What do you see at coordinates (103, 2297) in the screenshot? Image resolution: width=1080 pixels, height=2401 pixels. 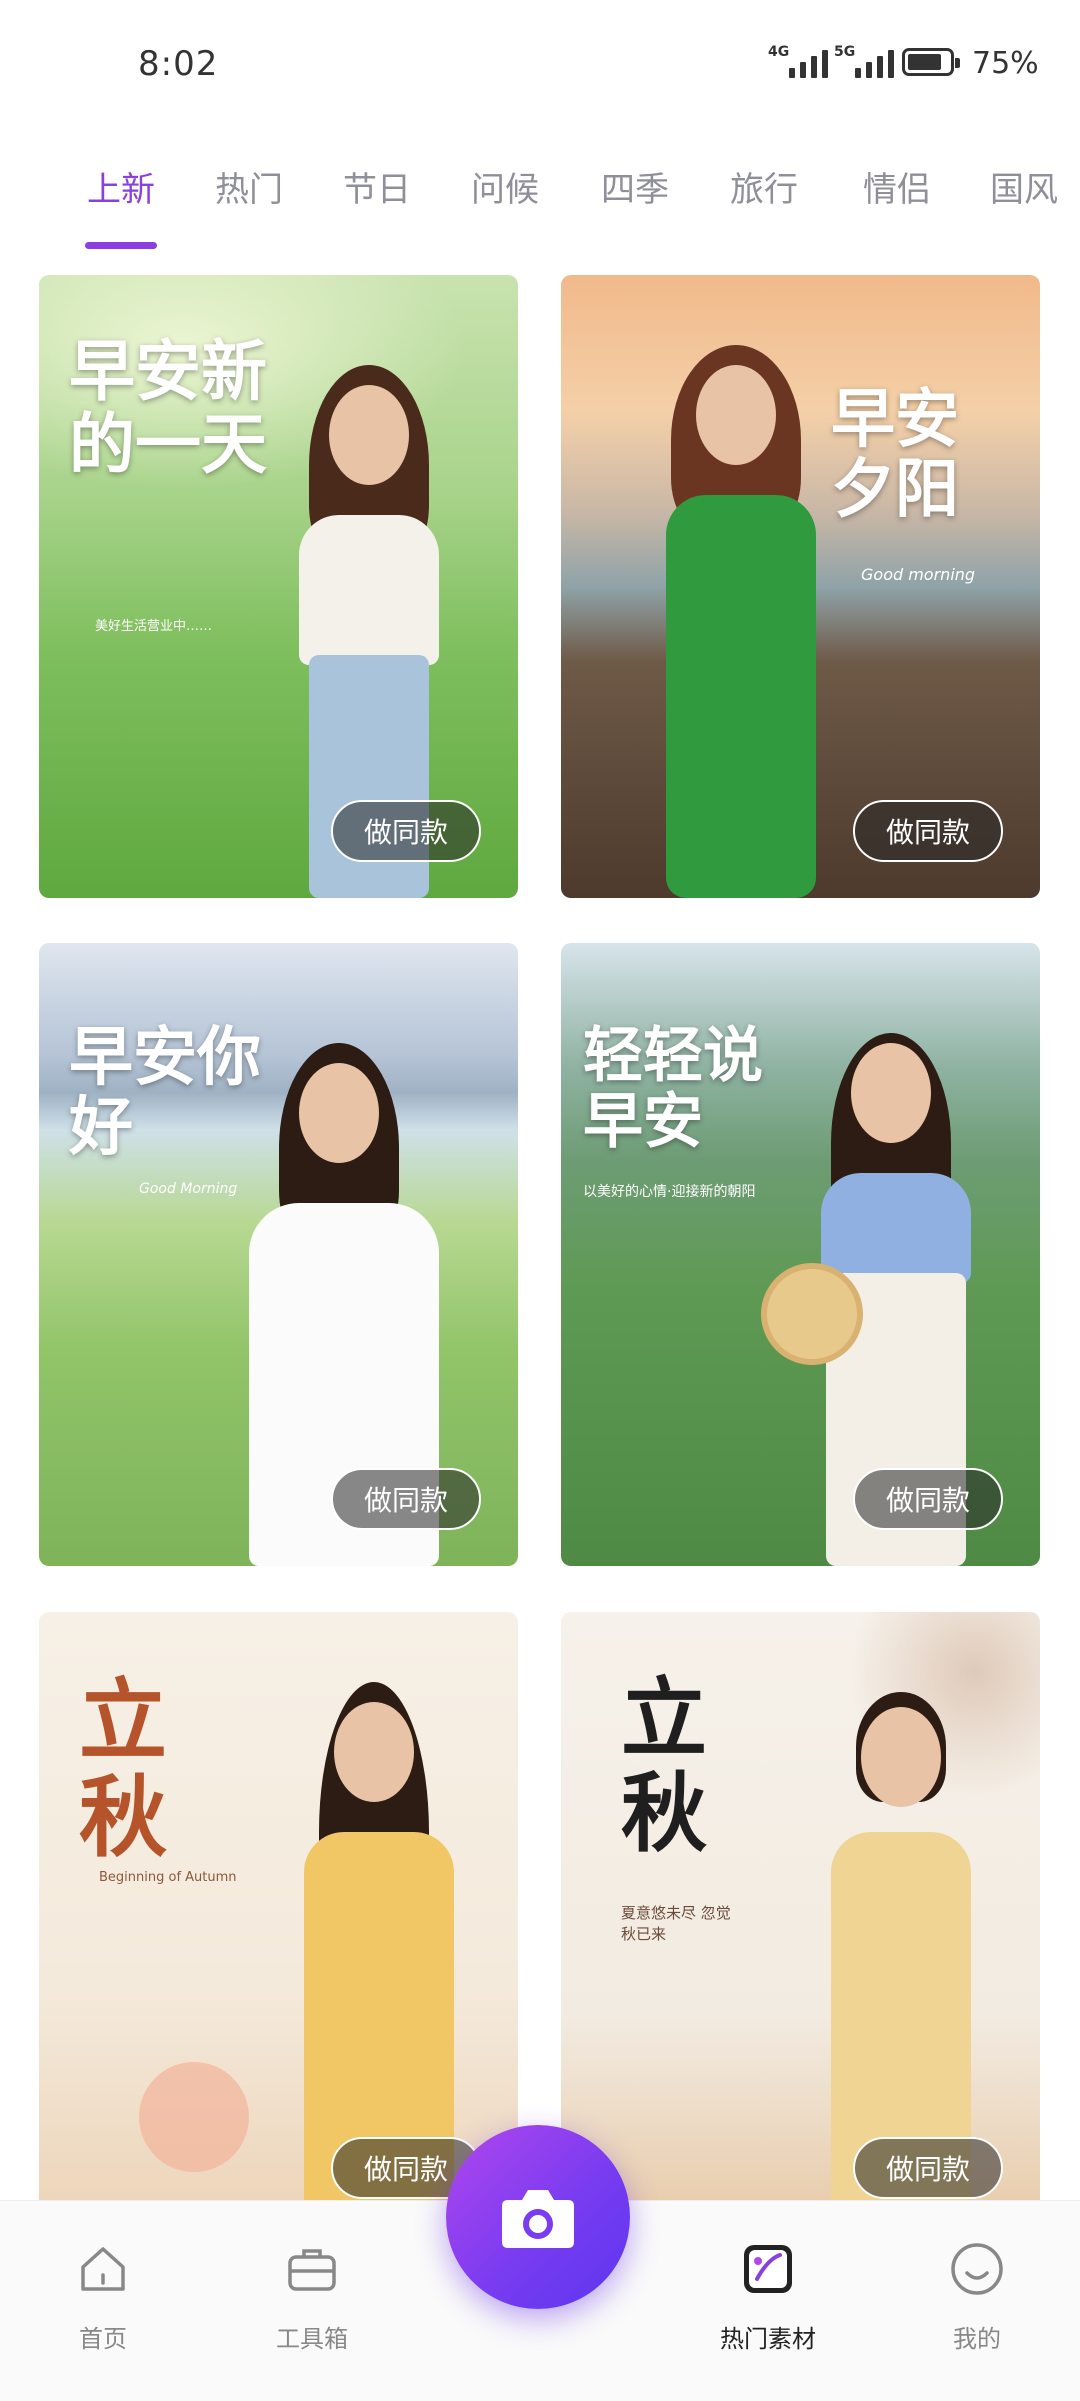 I see `nav-home: 首页` at bounding box center [103, 2297].